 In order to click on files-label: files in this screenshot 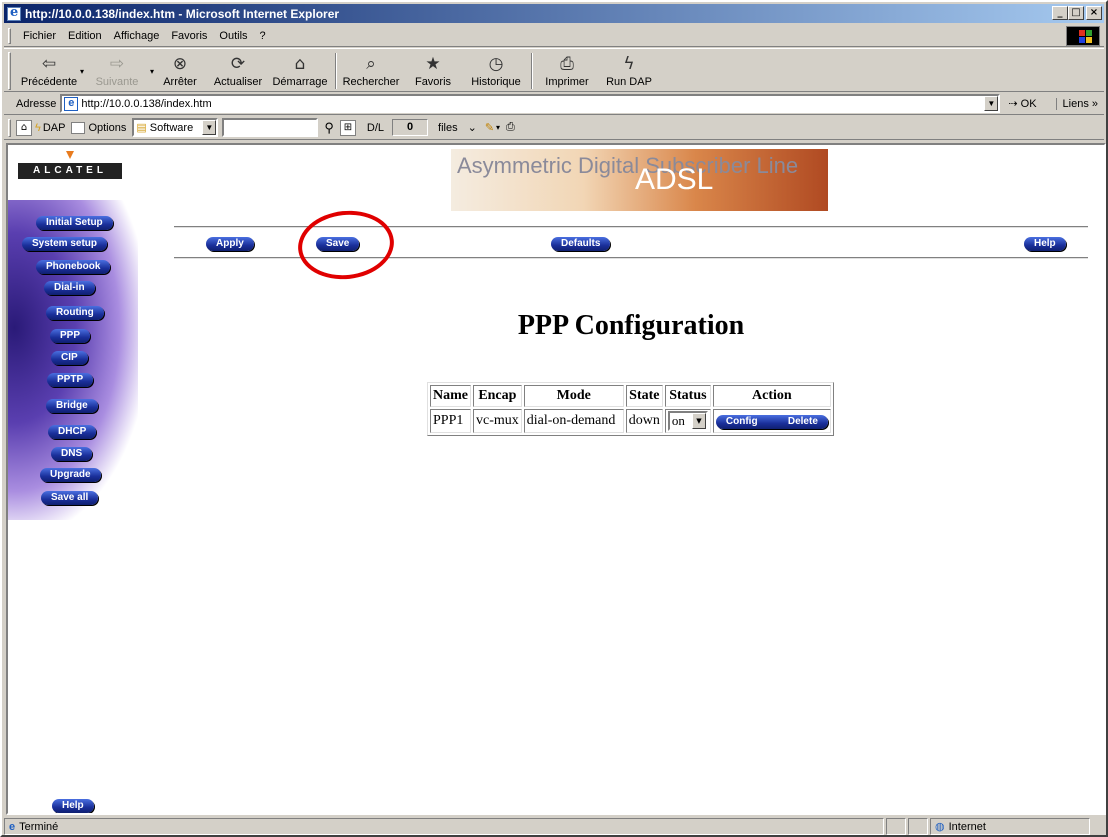, I will do `click(448, 127)`.